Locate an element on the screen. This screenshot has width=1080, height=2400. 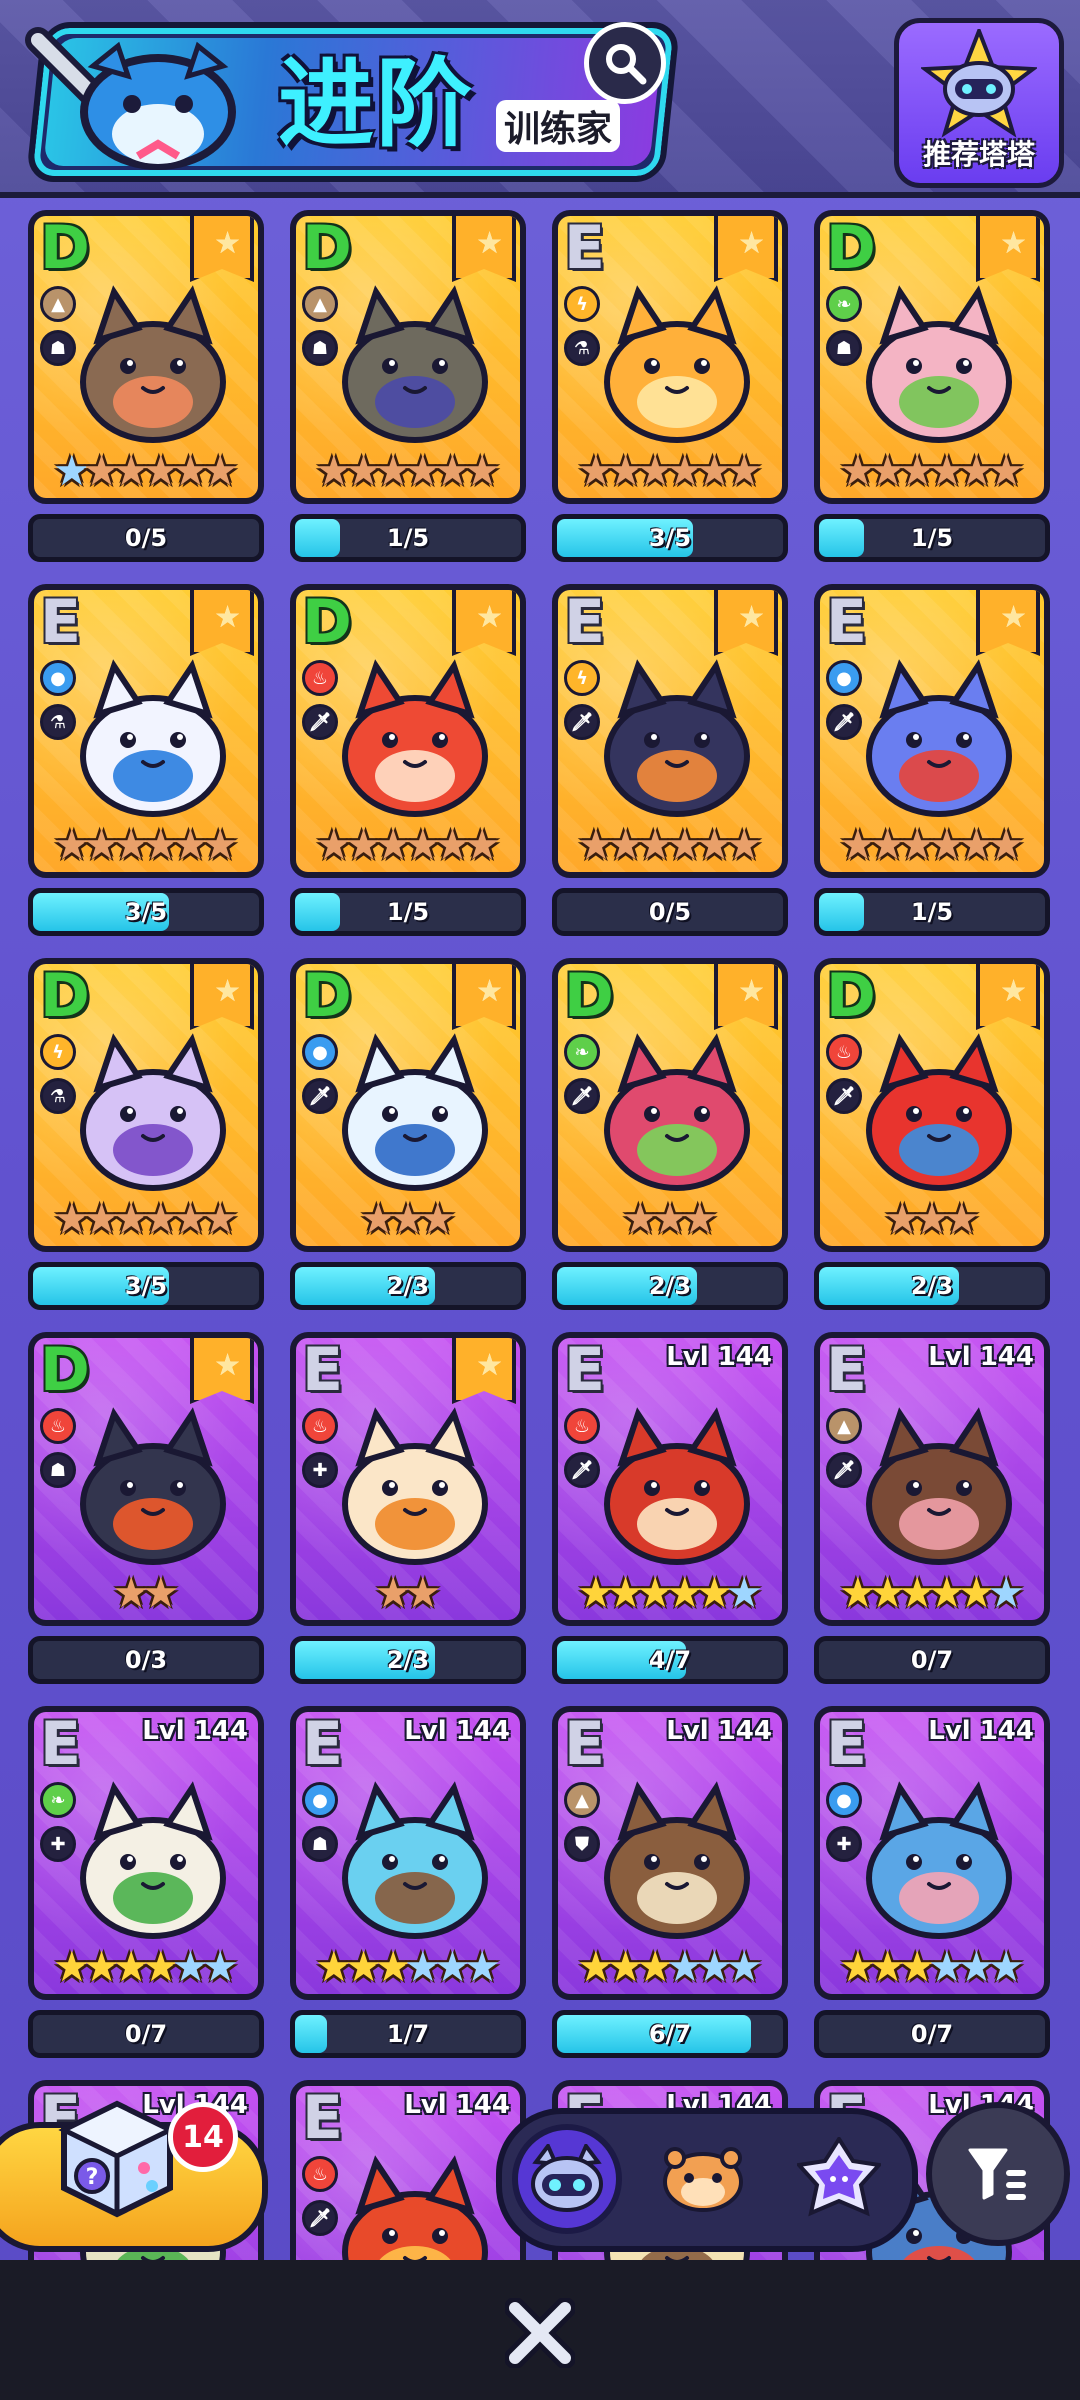
shard-progress-bar: 0/5 is located at coordinates (670, 912).